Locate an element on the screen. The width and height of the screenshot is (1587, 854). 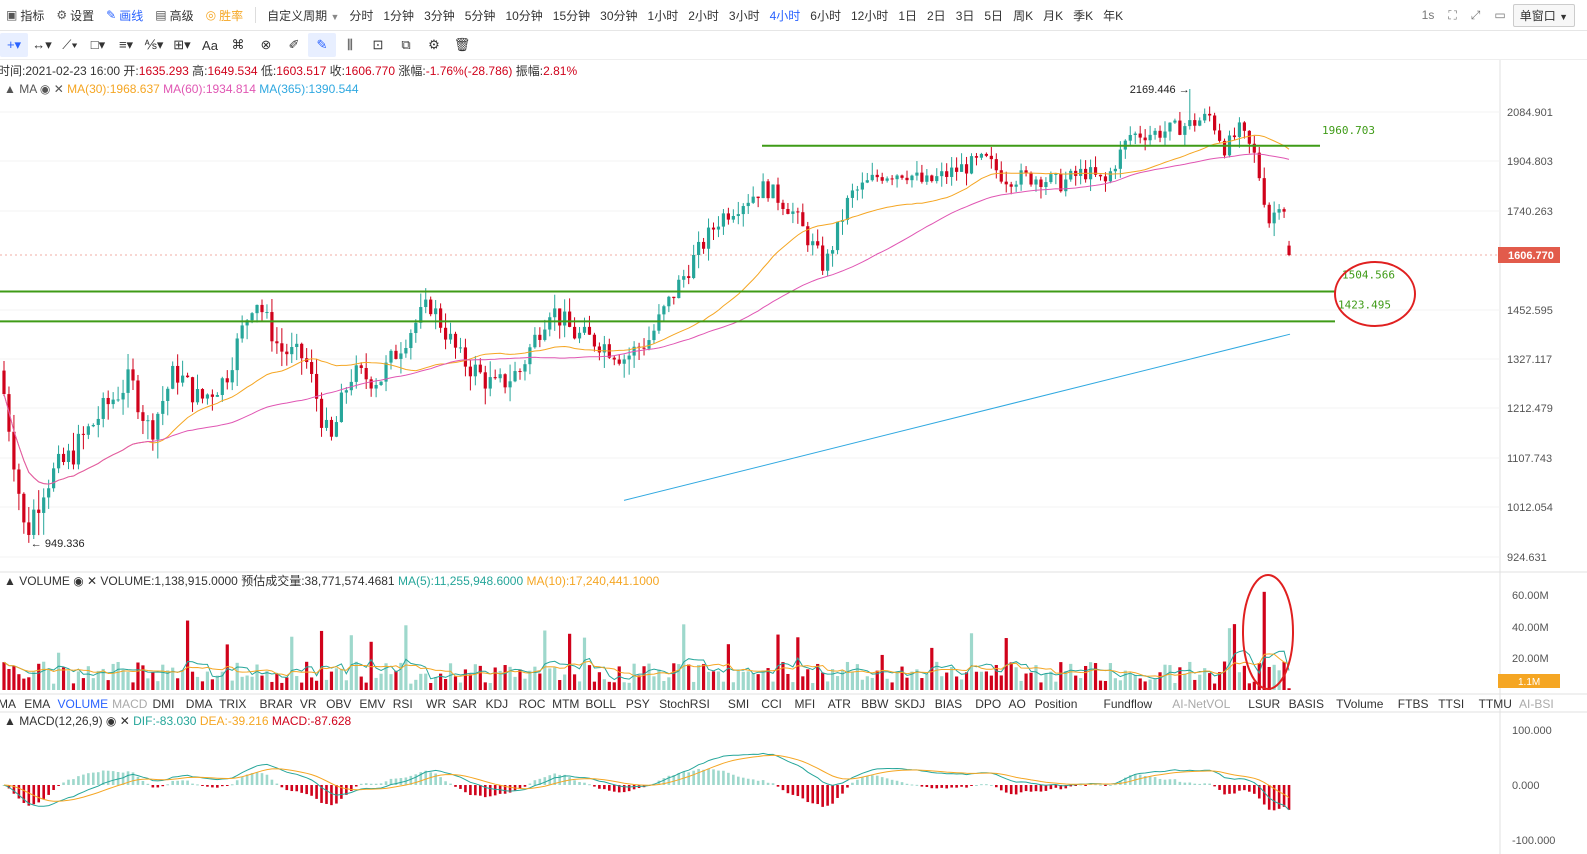
indicator-tab-roc: ROC is located at coordinates (532, 704).